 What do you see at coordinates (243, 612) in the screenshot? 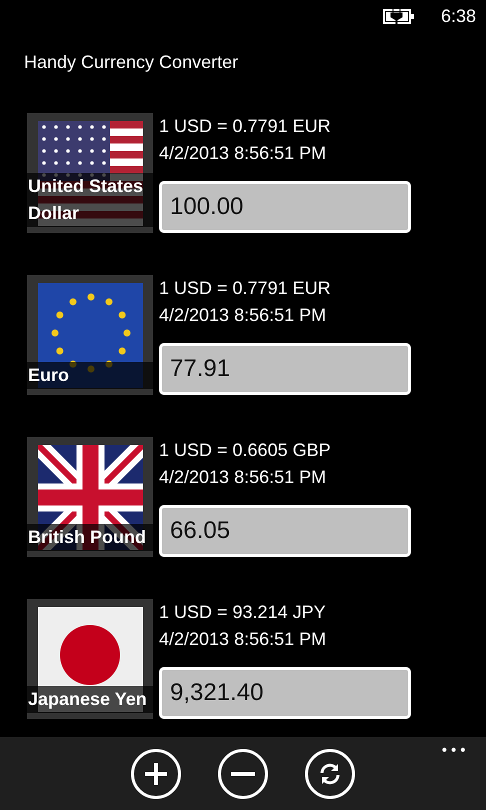
I see `exchange-rate: 1 USD = 93.214 JPY` at bounding box center [243, 612].